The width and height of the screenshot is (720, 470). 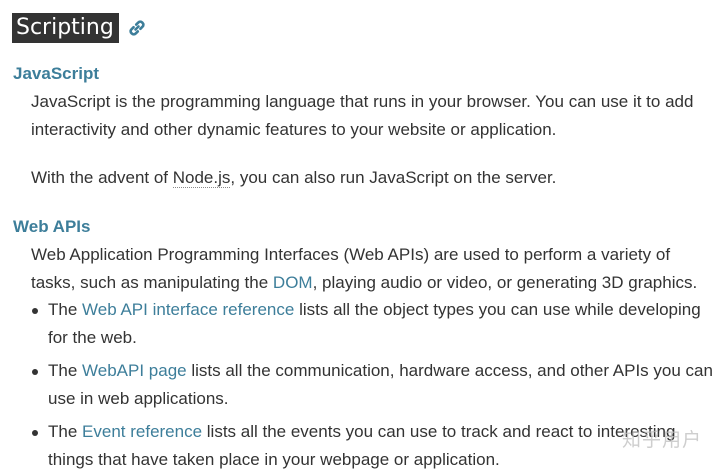 What do you see at coordinates (52, 226) in the screenshot?
I see `term-web-apis: Web APIs` at bounding box center [52, 226].